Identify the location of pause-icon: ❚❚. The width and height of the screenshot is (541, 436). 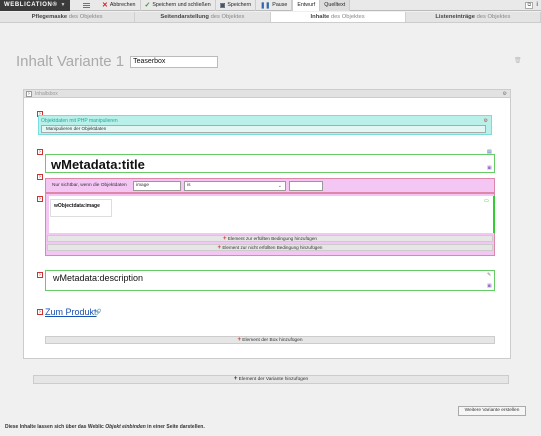
(265, 5).